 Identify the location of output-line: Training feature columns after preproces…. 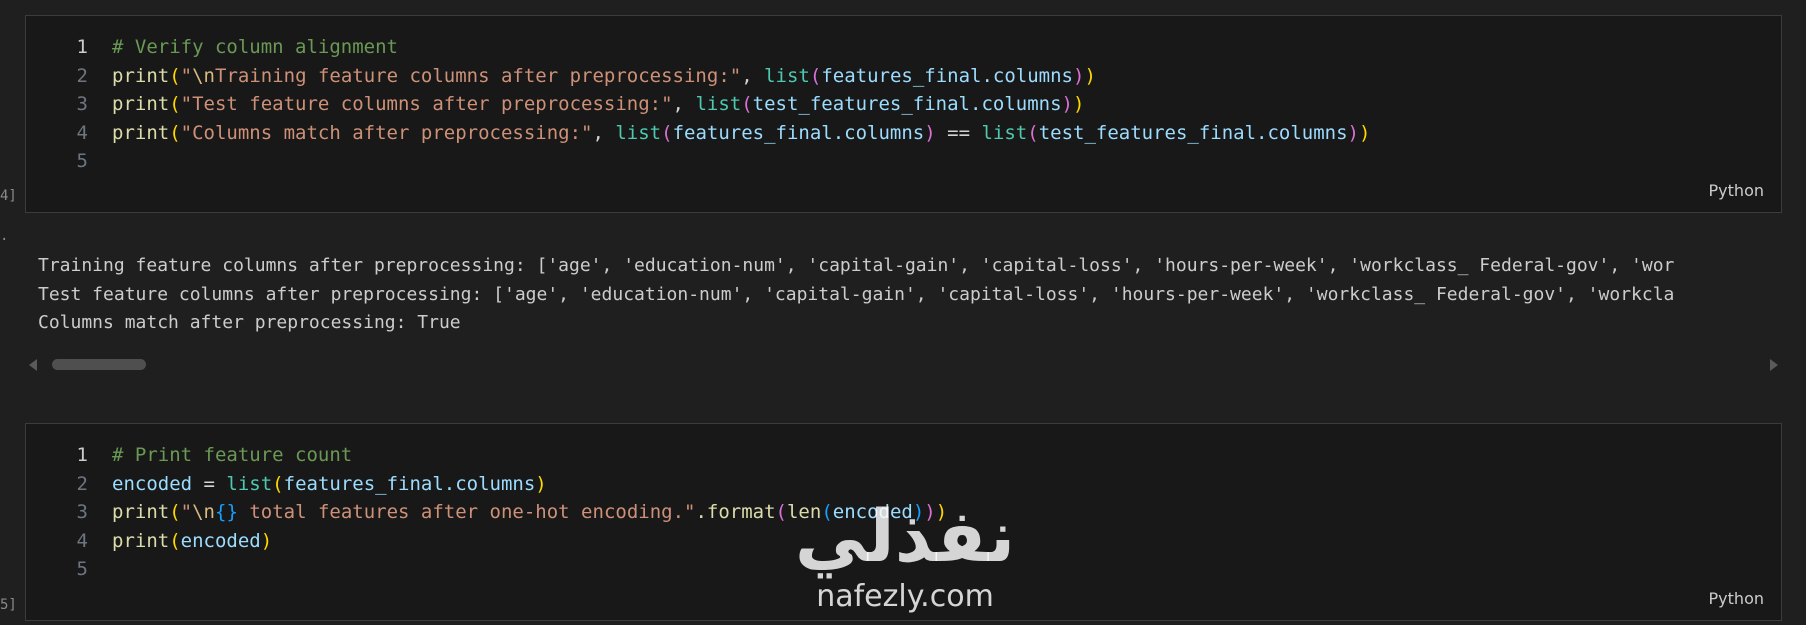
(856, 265).